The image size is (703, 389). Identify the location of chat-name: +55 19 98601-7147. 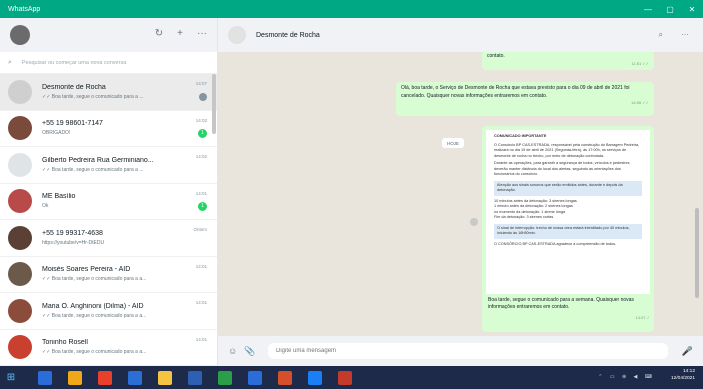
(72, 124).